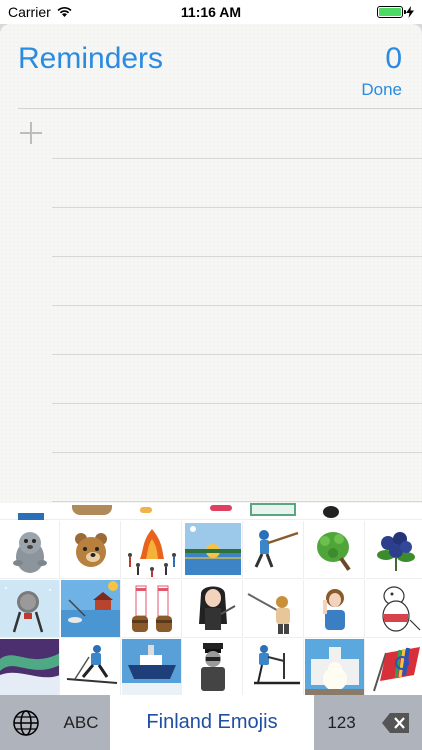 The width and height of the screenshot is (422, 750). What do you see at coordinates (381, 90) in the screenshot?
I see `done-button: Done` at bounding box center [381, 90].